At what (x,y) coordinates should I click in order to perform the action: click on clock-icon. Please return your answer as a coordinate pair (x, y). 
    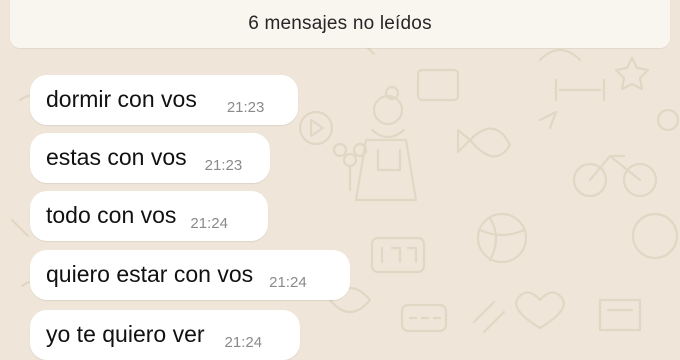
    Looking at the image, I should click on (398, 255).